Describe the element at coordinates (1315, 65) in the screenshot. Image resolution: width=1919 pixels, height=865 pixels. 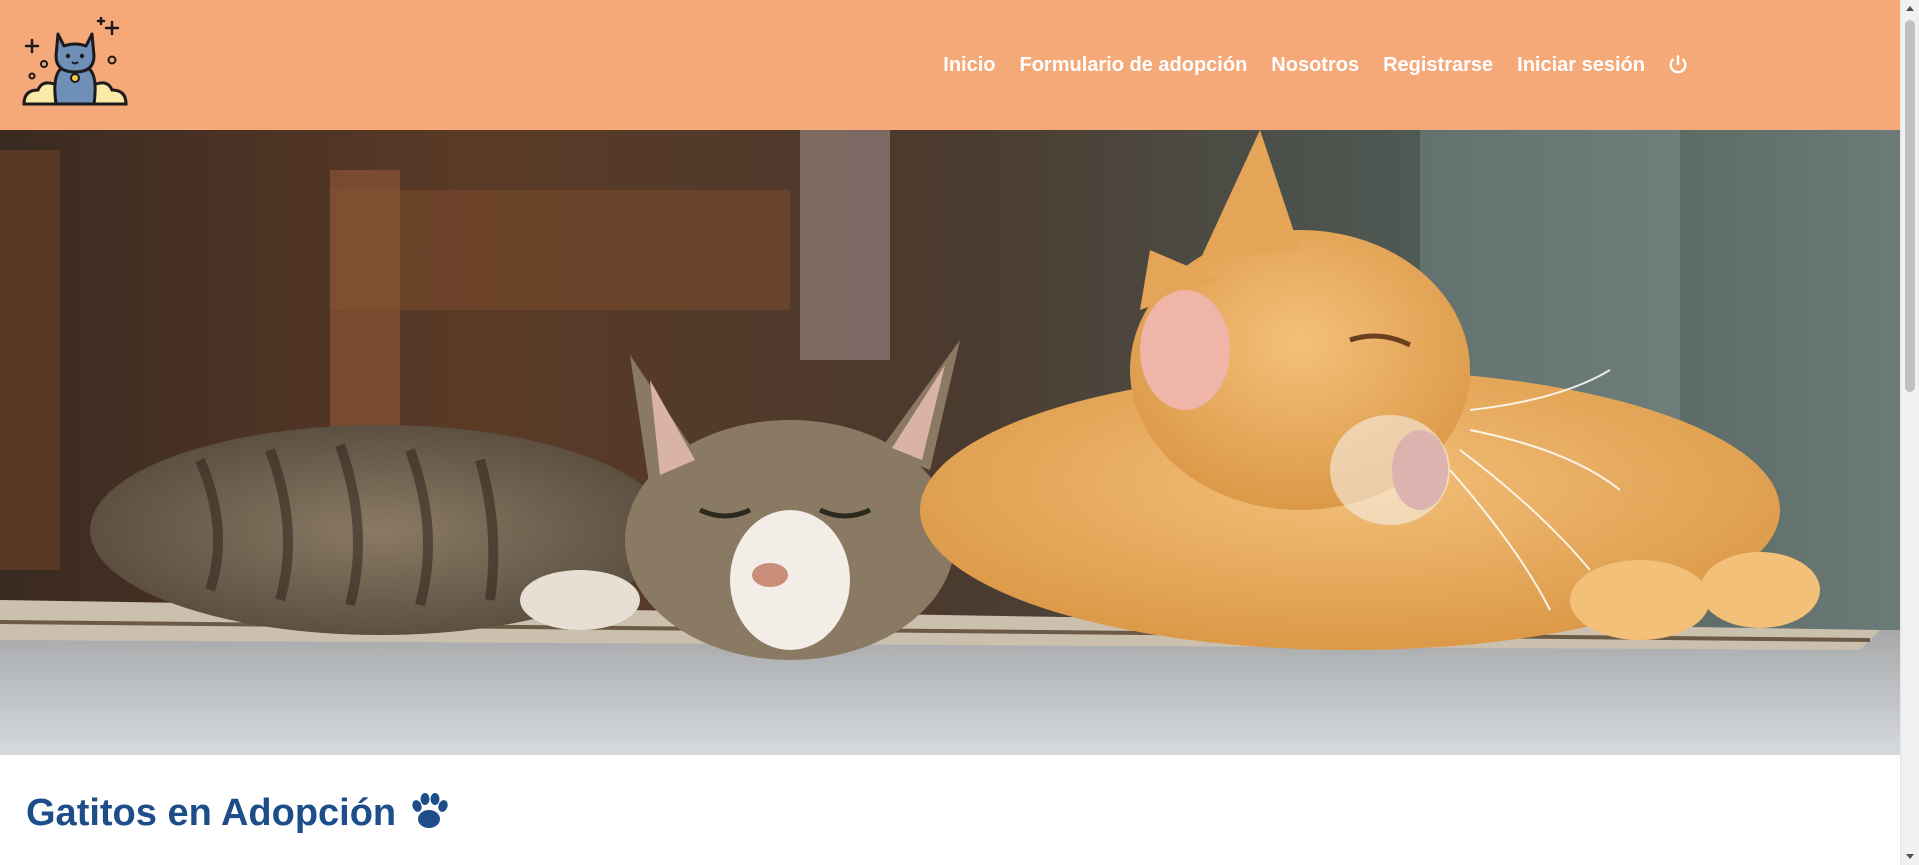
I see `nav-link-nosotros: Nosotros` at that location.